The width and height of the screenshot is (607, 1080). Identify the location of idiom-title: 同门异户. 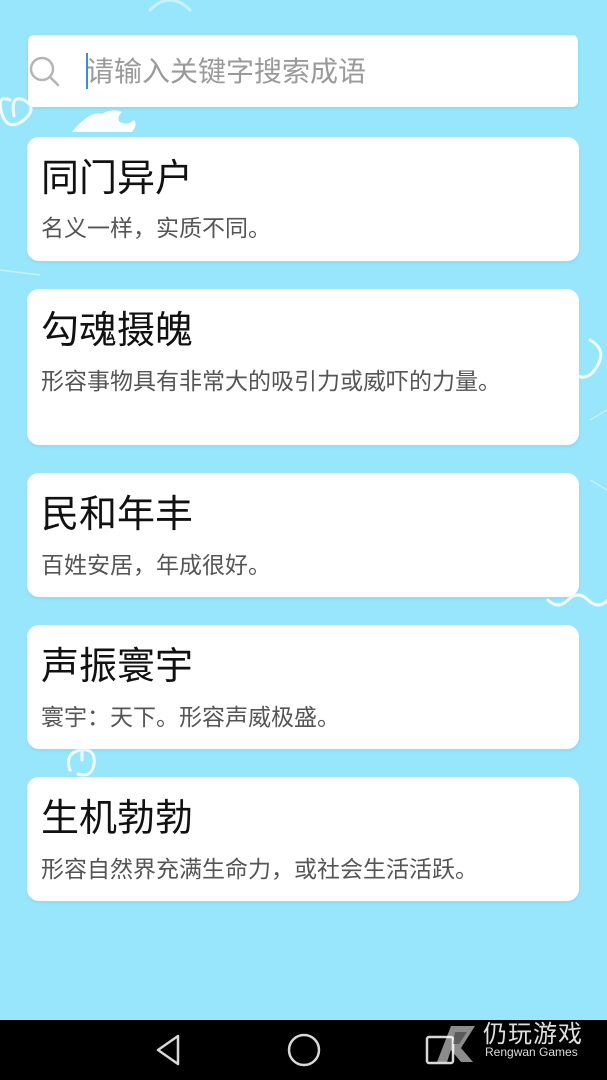
(117, 178).